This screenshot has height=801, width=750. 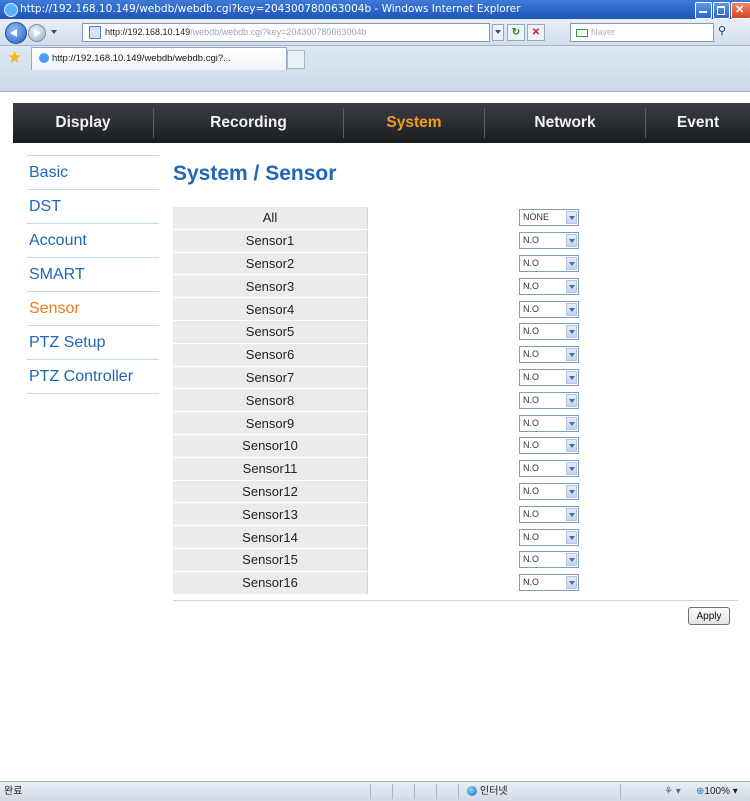 I want to click on table-row: Sensor3 N.O, so click(x=455, y=286).